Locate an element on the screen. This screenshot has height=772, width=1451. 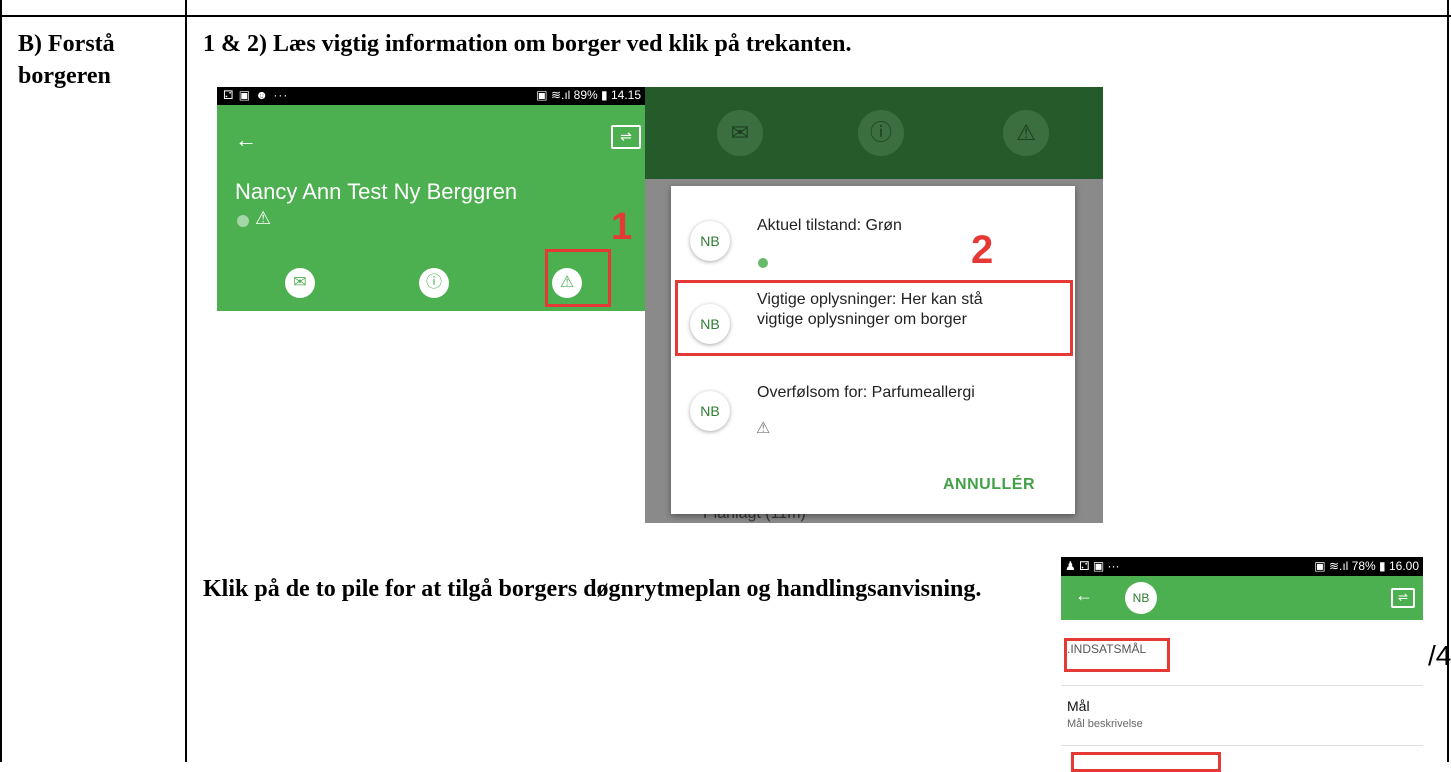
table-left-border is located at coordinates (1, 381).